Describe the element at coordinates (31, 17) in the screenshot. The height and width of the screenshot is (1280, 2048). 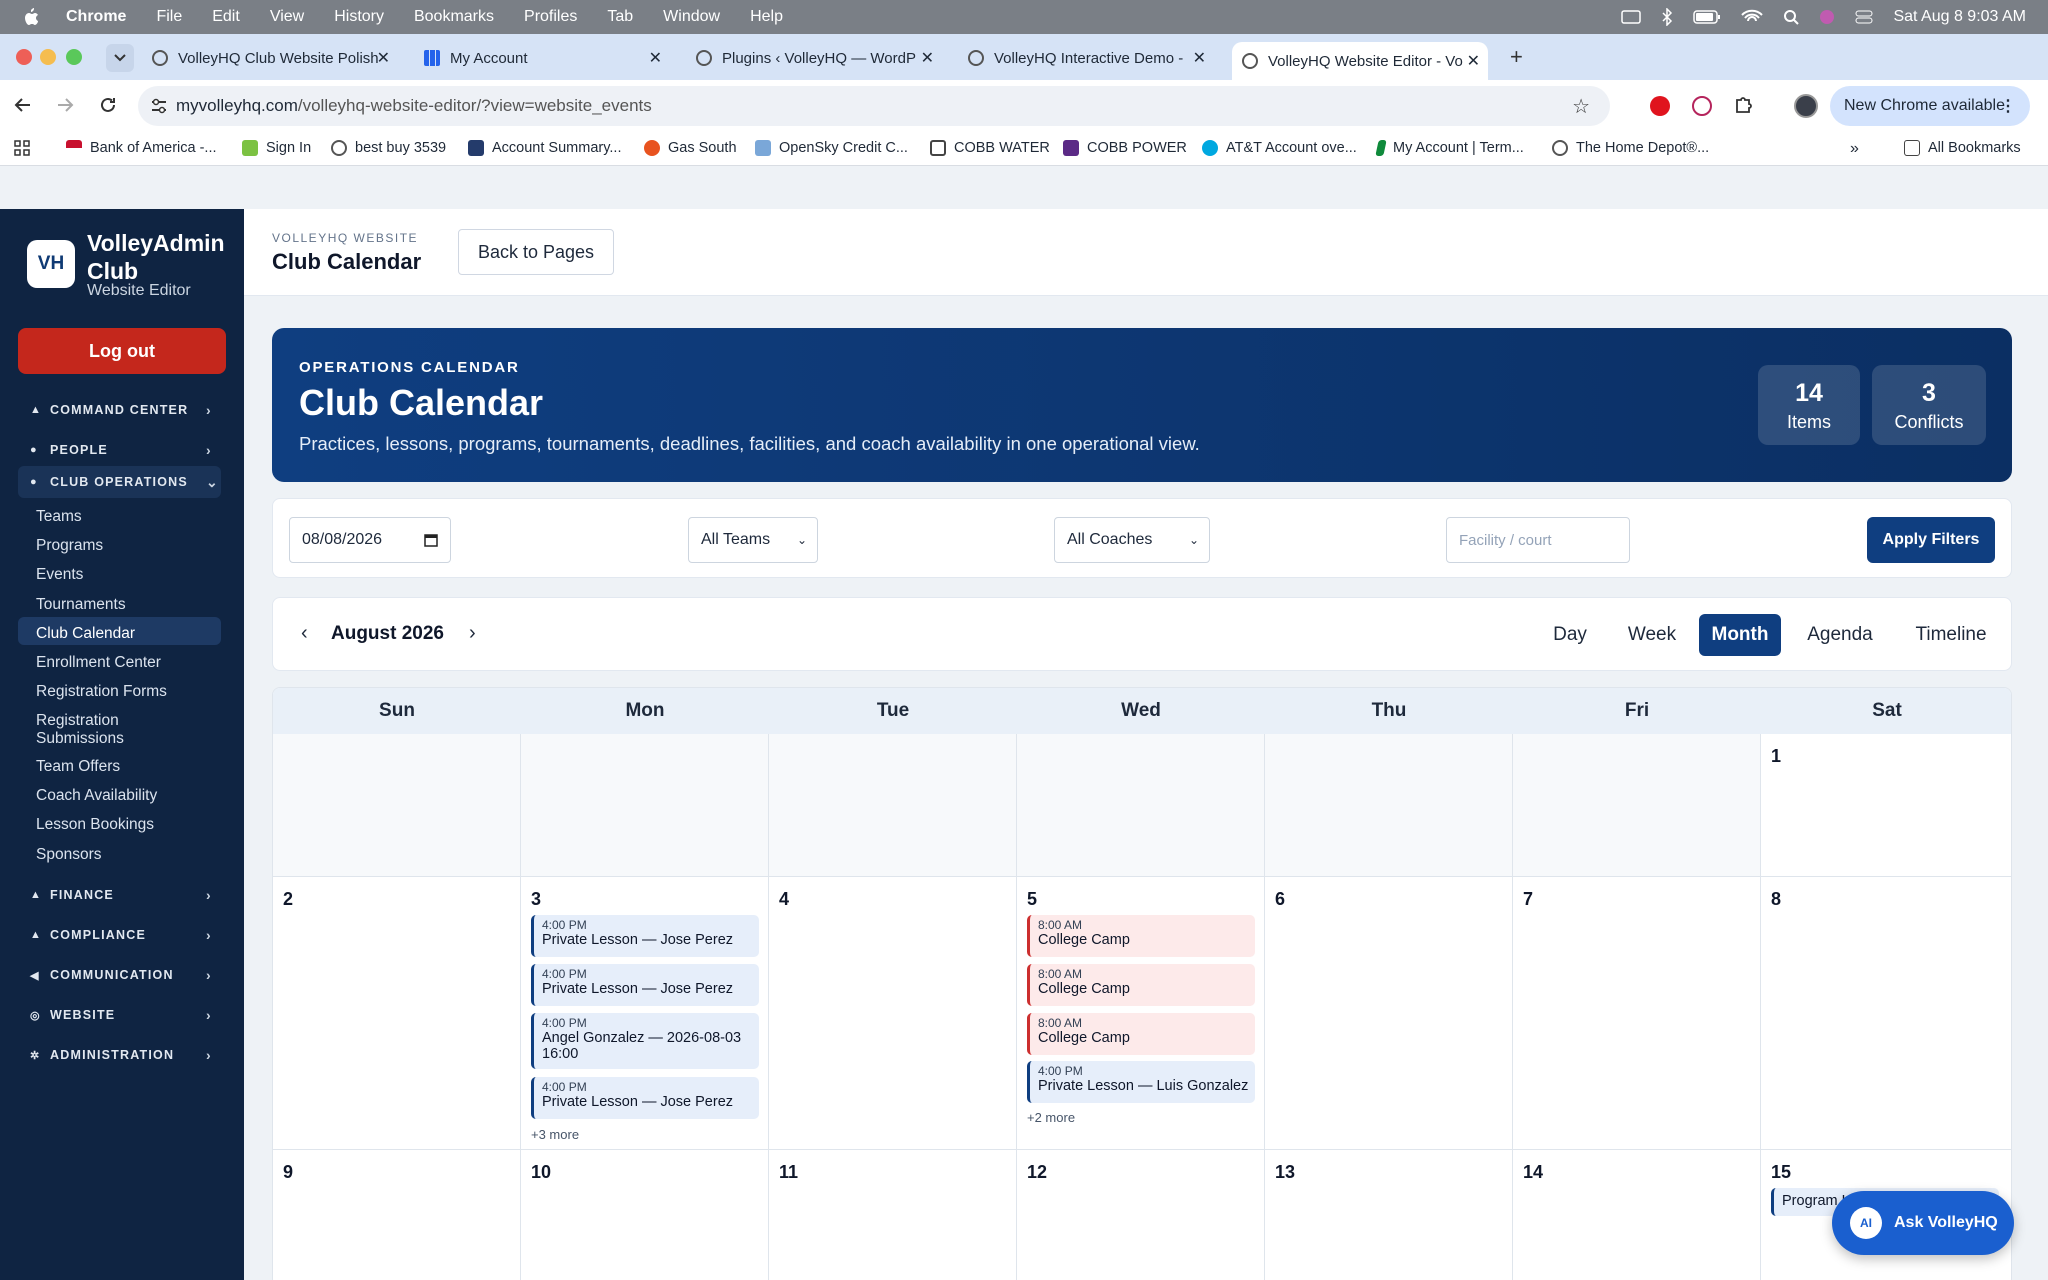
I see `apple-icon` at that location.